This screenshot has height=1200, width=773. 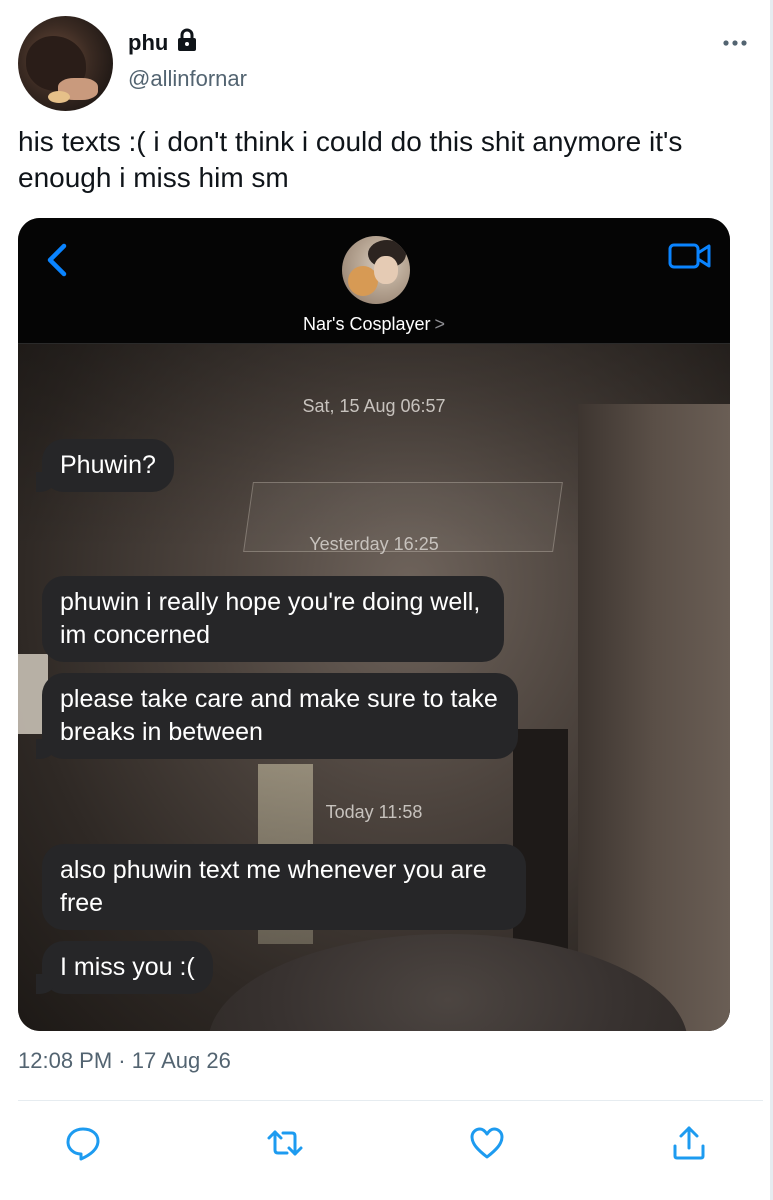 I want to click on message-timestamp: Sat, 15 Aug 06:57, so click(x=374, y=406).